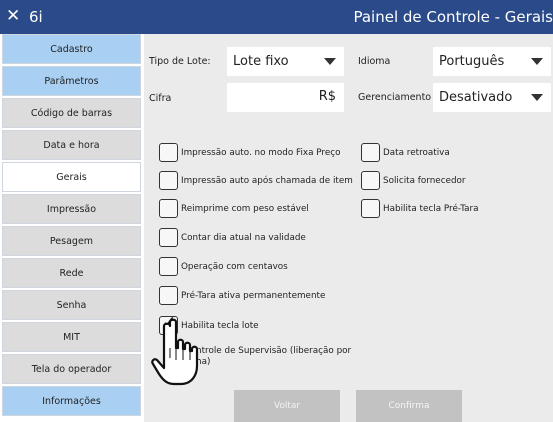  Describe the element at coordinates (180, 61) in the screenshot. I see `tipo-lote-label: Tipo de Lote:` at that location.